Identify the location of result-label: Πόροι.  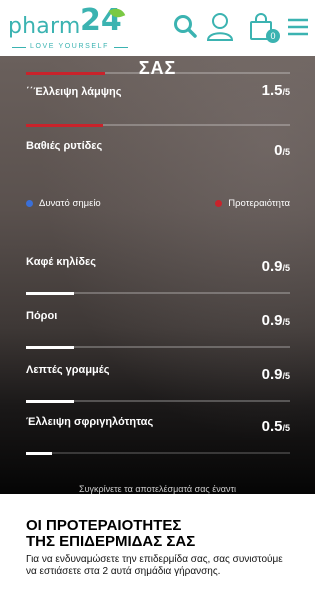
(42, 316).